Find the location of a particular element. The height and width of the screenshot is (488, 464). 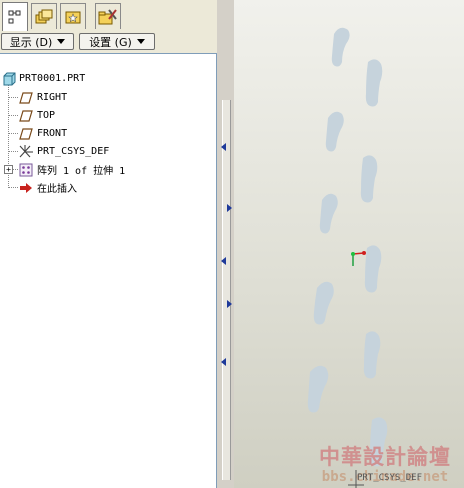

tree-item-top: TOP is located at coordinates (37, 115).